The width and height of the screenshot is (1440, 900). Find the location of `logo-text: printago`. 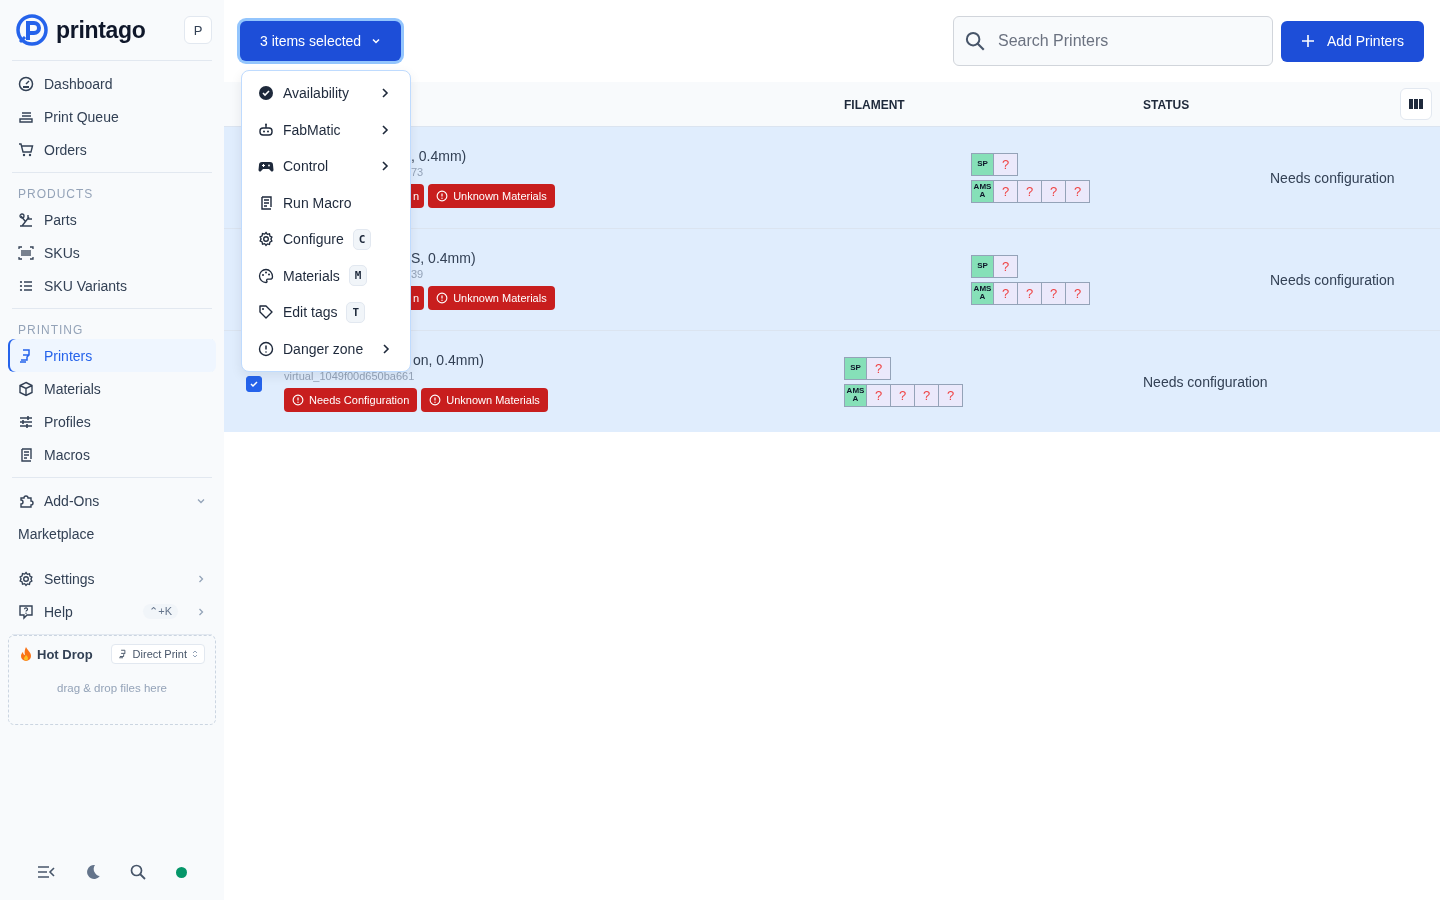

logo-text: printago is located at coordinates (101, 30).